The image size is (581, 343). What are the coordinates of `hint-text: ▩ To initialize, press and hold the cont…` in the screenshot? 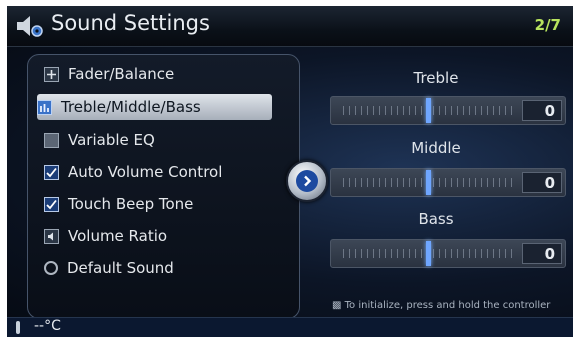 It's located at (441, 305).